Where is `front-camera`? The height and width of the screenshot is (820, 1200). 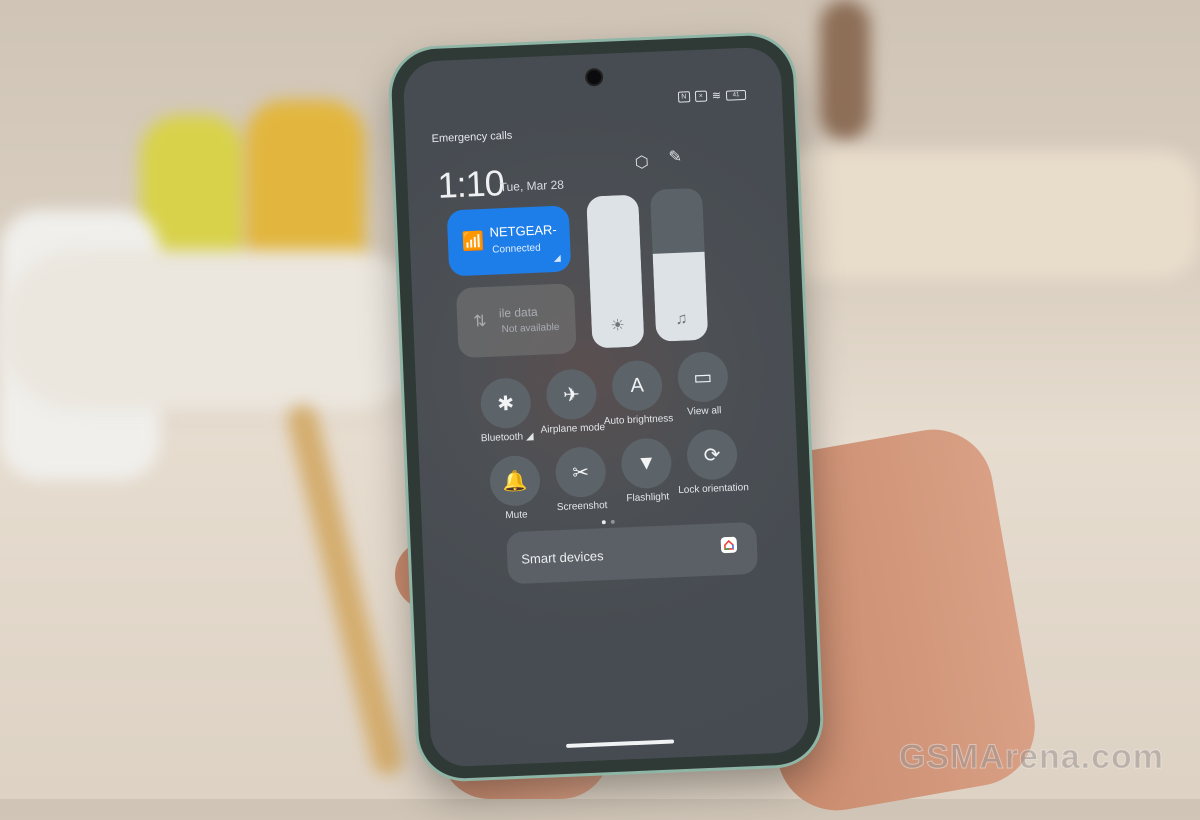
front-camera is located at coordinates (594, 77).